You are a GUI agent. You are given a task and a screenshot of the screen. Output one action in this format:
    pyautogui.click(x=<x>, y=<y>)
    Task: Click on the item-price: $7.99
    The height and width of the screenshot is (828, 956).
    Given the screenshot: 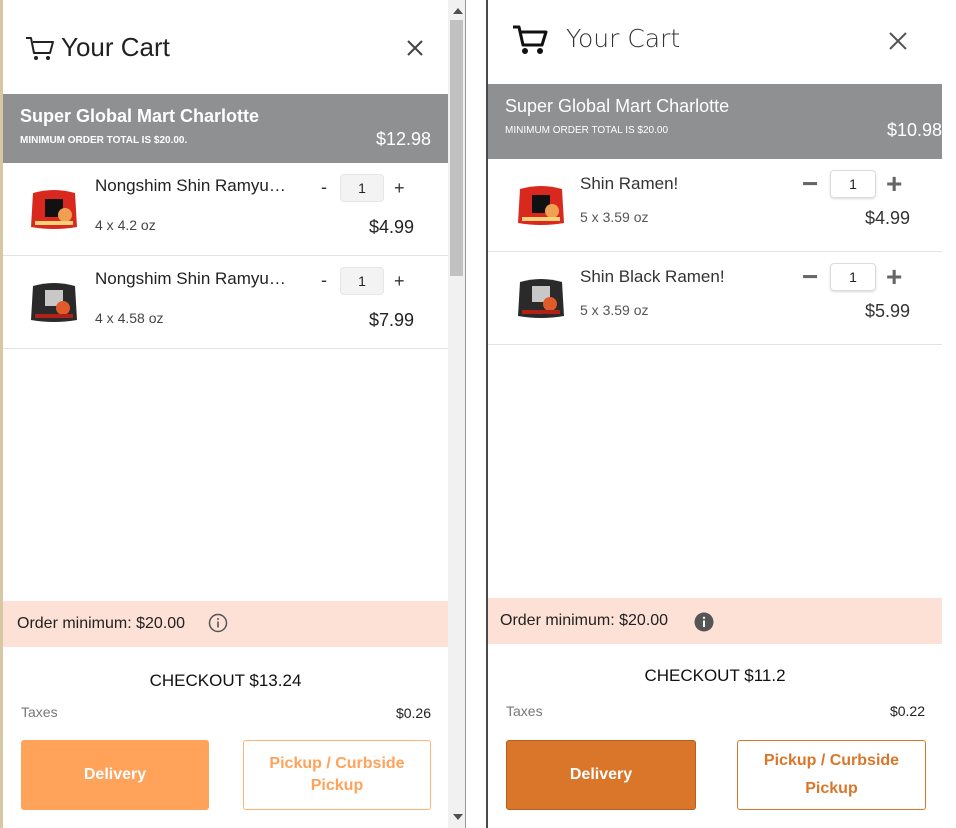 What is the action you would take?
    pyautogui.click(x=391, y=320)
    